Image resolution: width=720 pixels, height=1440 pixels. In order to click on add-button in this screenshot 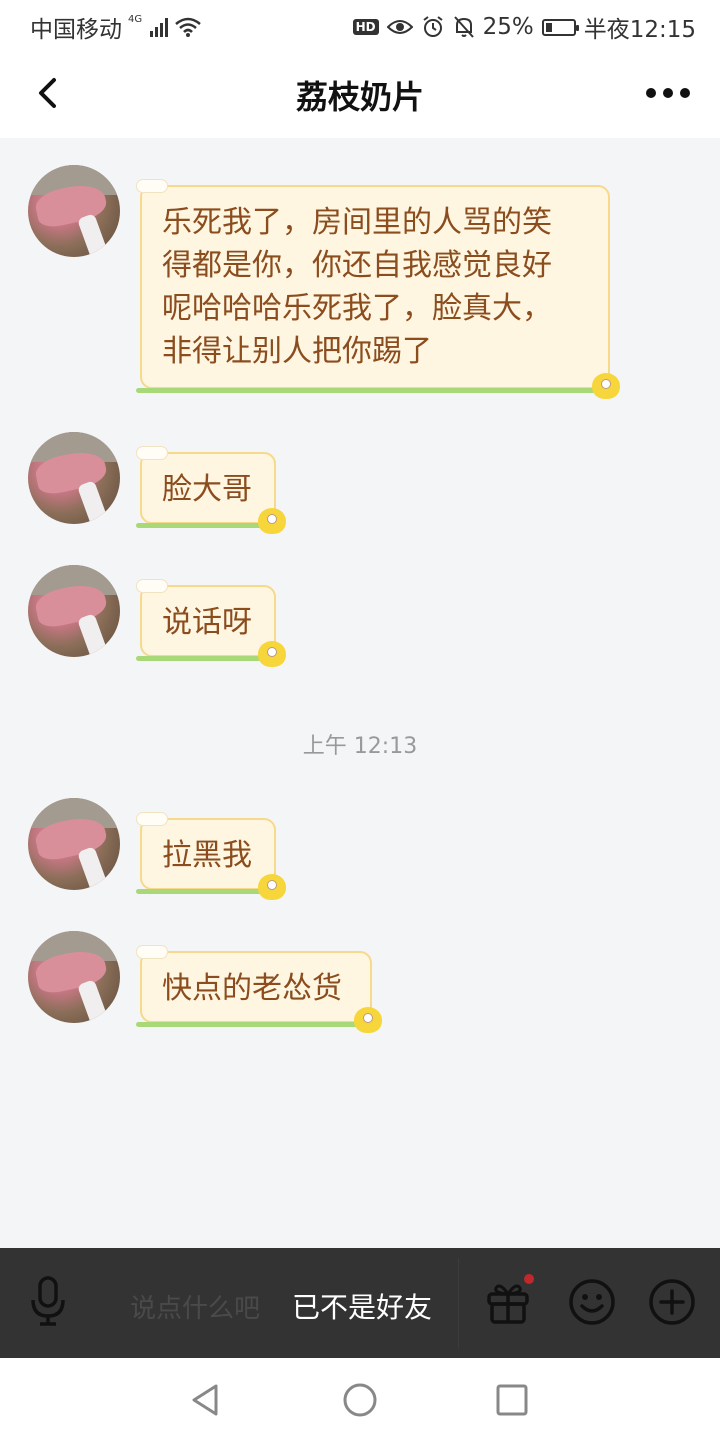, I will do `click(672, 1302)`.